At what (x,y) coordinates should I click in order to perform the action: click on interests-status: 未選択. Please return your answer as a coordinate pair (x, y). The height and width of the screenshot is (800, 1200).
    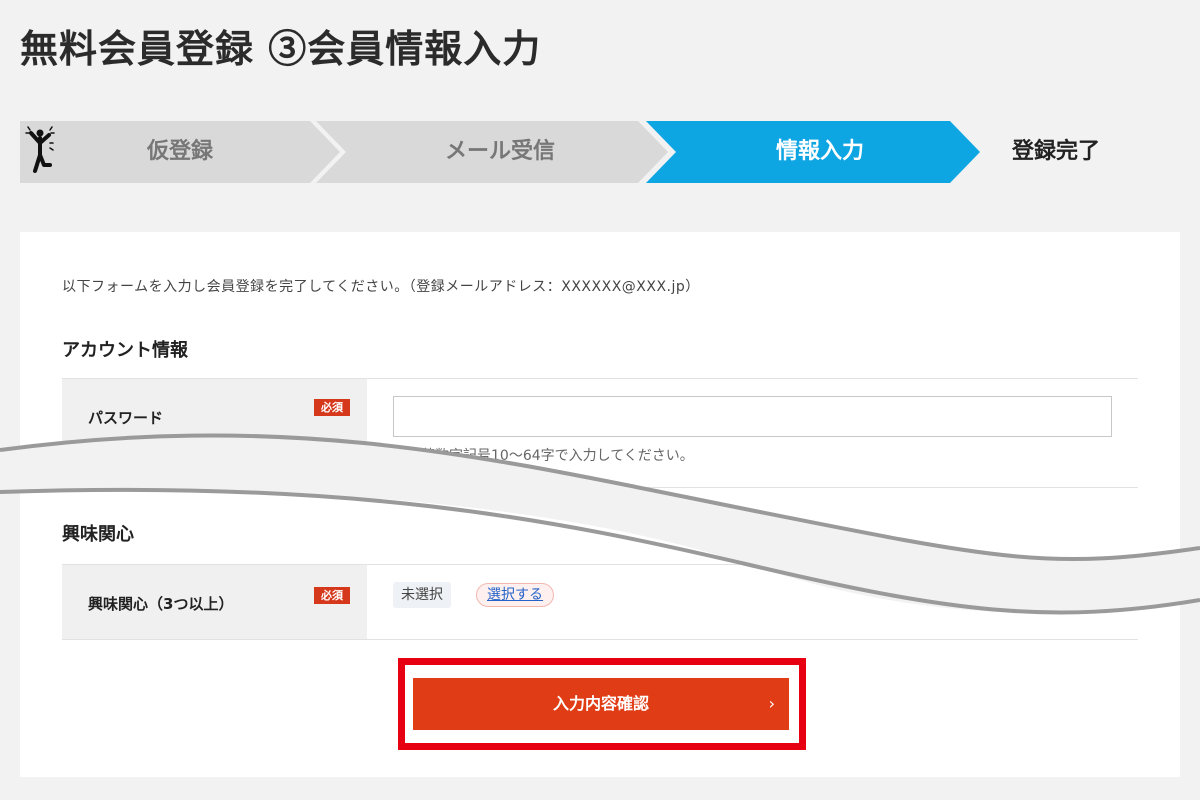
    Looking at the image, I should click on (422, 595).